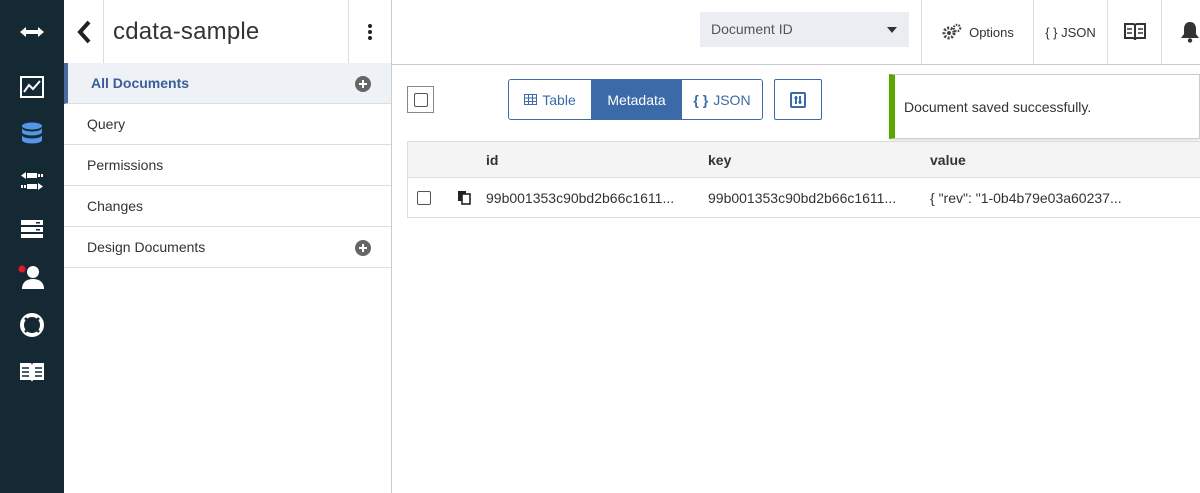 The height and width of the screenshot is (493, 1200). Describe the element at coordinates (804, 160) in the screenshot. I see `table-header: id key value` at that location.